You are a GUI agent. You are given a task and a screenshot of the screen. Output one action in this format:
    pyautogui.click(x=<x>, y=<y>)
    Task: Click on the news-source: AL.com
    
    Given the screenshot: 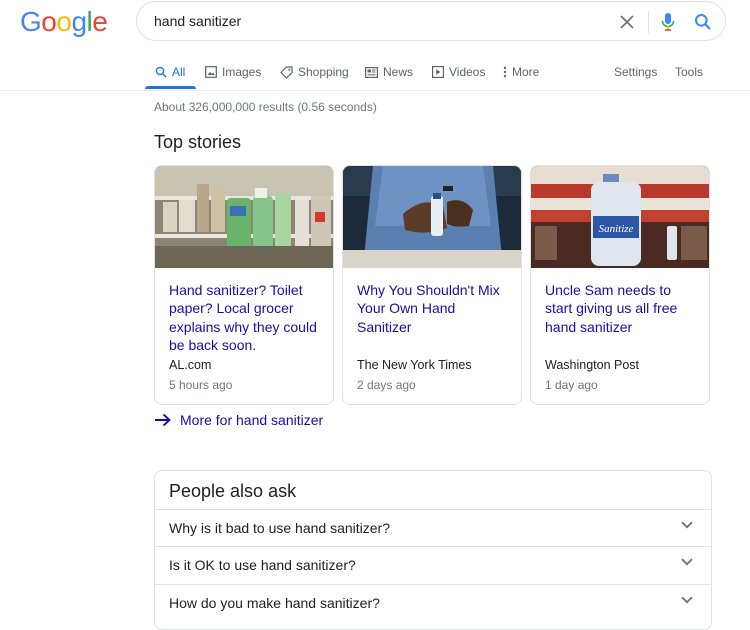 What is the action you would take?
    pyautogui.click(x=190, y=365)
    